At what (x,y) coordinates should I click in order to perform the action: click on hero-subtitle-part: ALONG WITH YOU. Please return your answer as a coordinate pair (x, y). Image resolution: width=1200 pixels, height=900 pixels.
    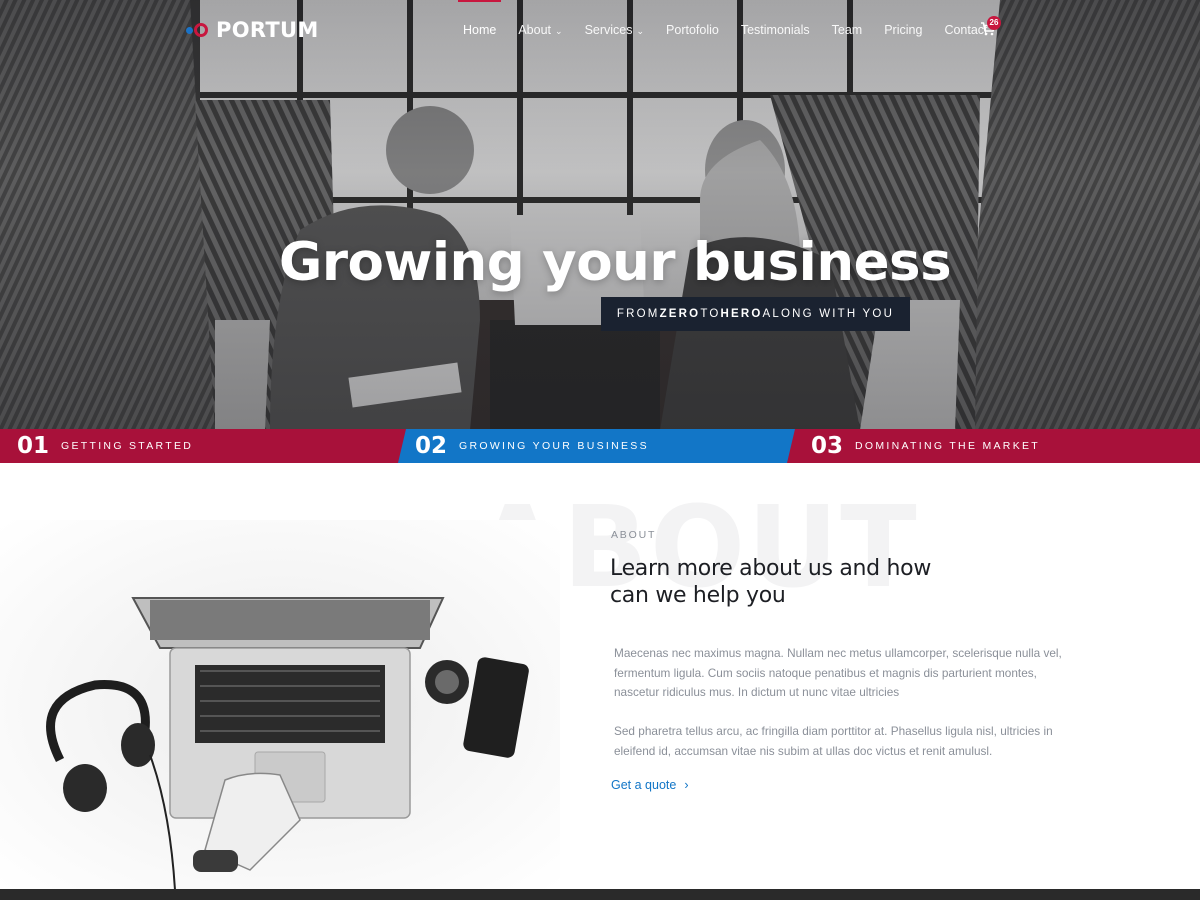
    Looking at the image, I should click on (828, 314).